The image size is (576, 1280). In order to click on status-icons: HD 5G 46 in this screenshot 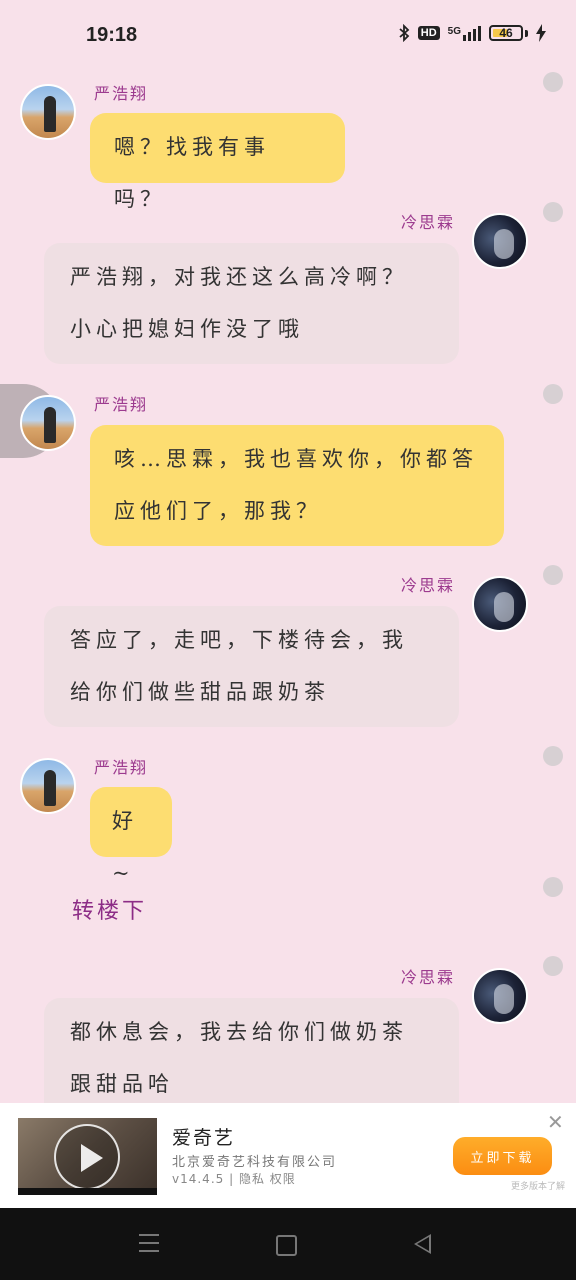, I will do `click(472, 33)`.